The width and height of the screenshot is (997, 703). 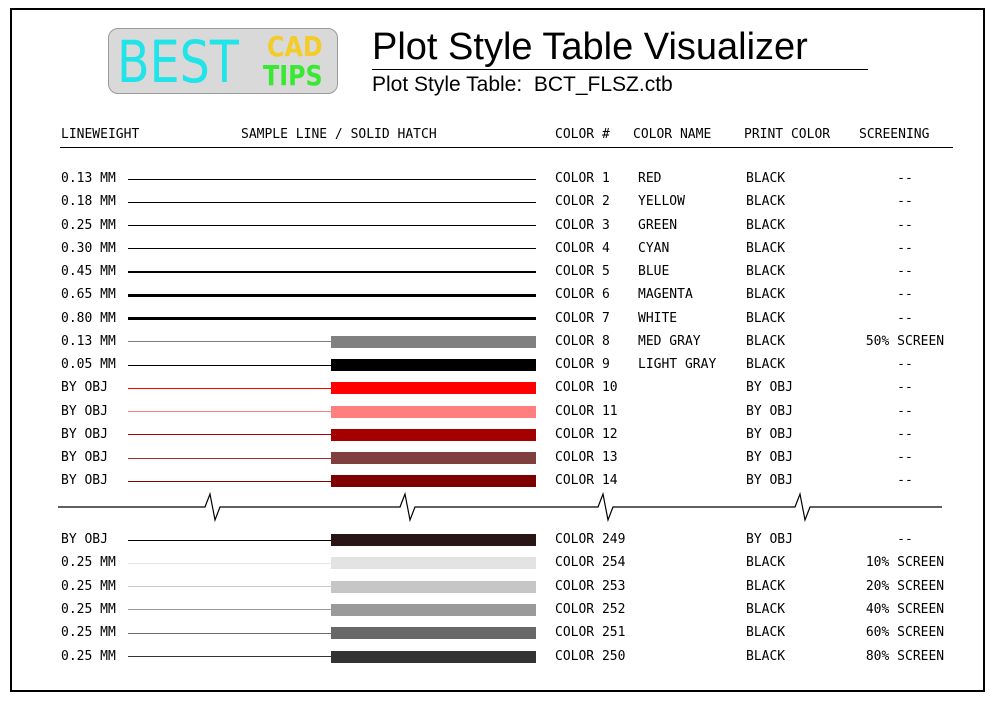 What do you see at coordinates (650, 178) in the screenshot?
I see `color-name-cell: RED` at bounding box center [650, 178].